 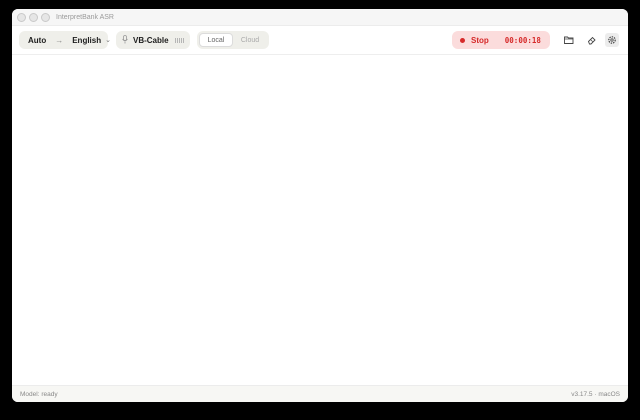 I want to click on settings-button, so click(x=612, y=40).